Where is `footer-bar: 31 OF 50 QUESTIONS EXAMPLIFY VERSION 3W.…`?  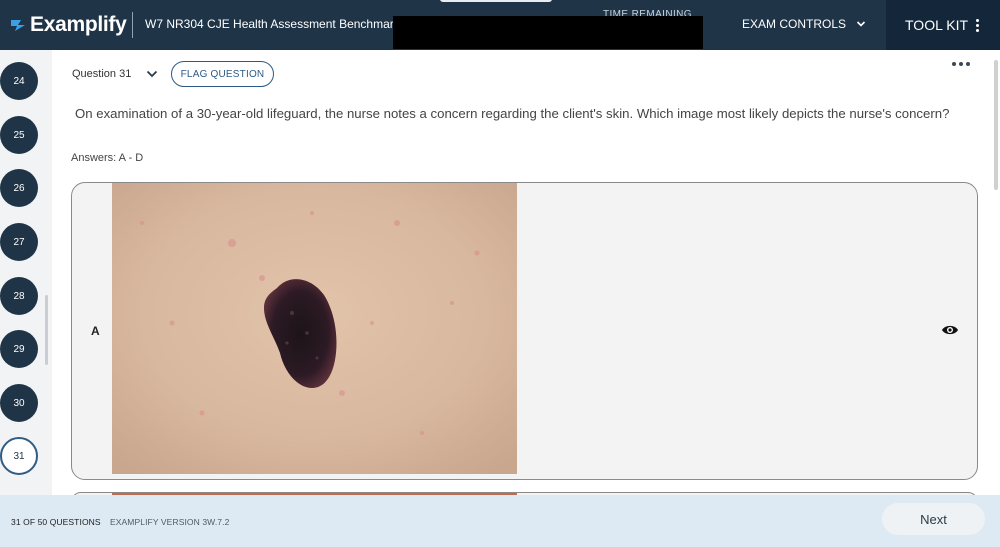 footer-bar: 31 OF 50 QUESTIONS EXAMPLIFY VERSION 3W.… is located at coordinates (500, 521).